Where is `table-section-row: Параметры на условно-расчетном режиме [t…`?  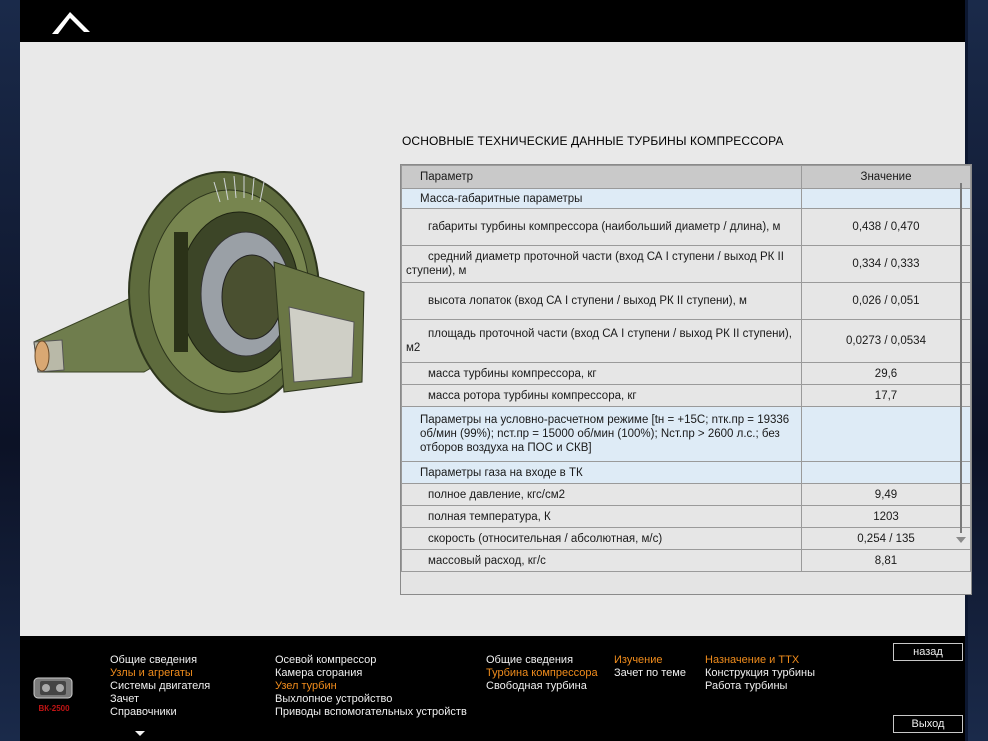
table-section-row: Параметры на условно-расчетном режиме [t… is located at coordinates (686, 434).